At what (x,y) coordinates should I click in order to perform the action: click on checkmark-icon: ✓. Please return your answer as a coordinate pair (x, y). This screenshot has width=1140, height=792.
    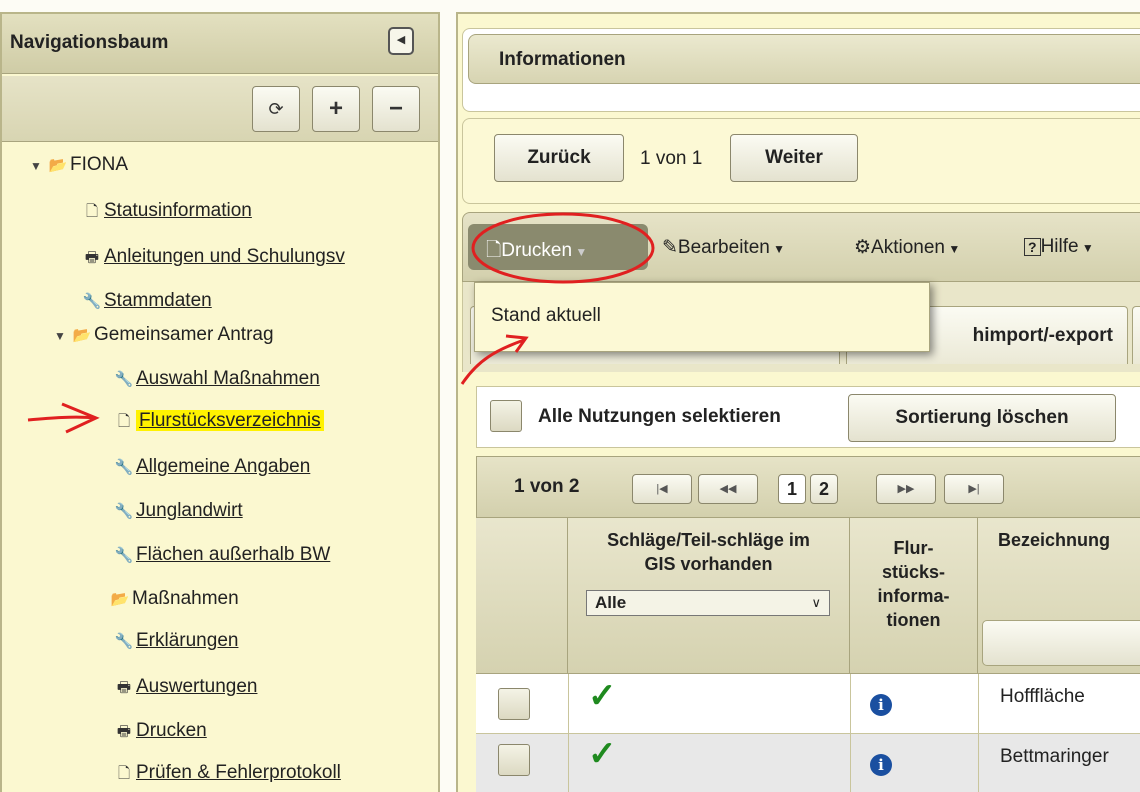
    Looking at the image, I should click on (602, 754).